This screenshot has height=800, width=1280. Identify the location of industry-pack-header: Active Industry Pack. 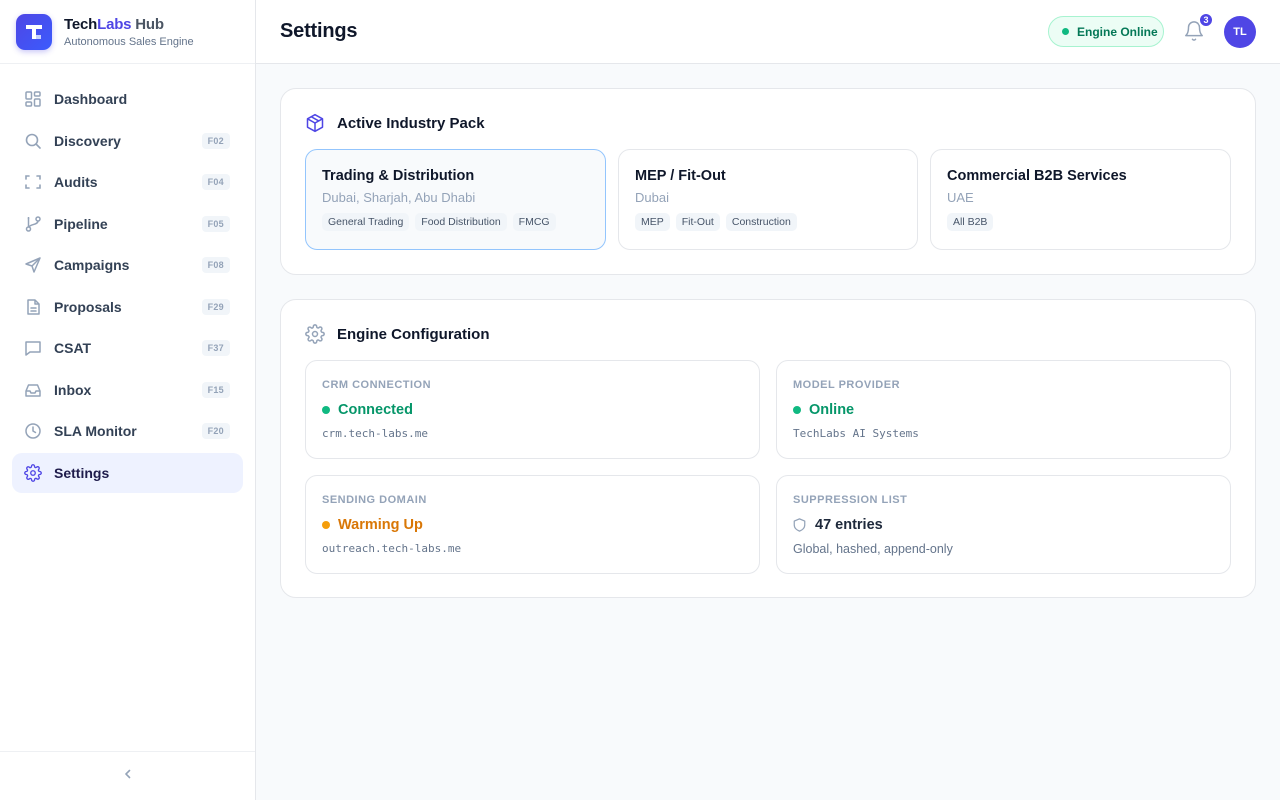
(395, 123).